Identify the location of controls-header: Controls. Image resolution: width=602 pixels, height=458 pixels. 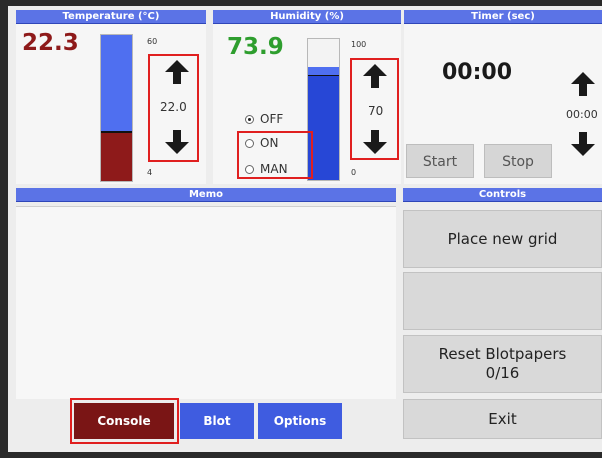
(502, 195).